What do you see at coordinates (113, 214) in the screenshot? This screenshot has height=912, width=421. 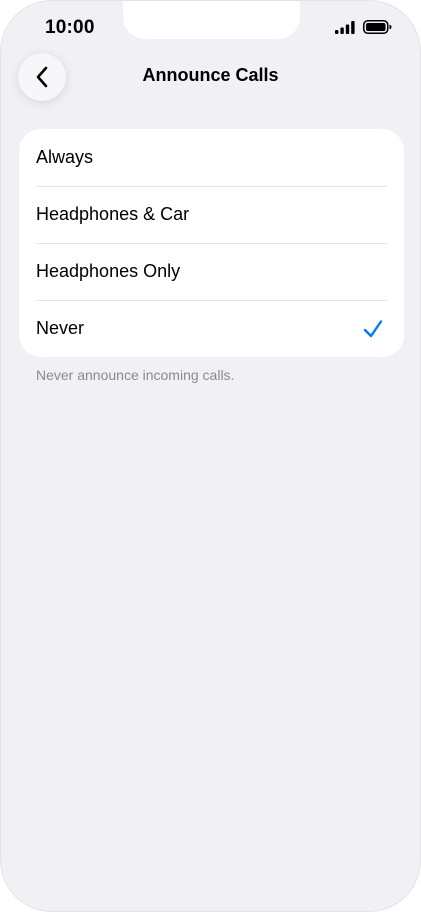 I see `option-label: Headphones & Car` at bounding box center [113, 214].